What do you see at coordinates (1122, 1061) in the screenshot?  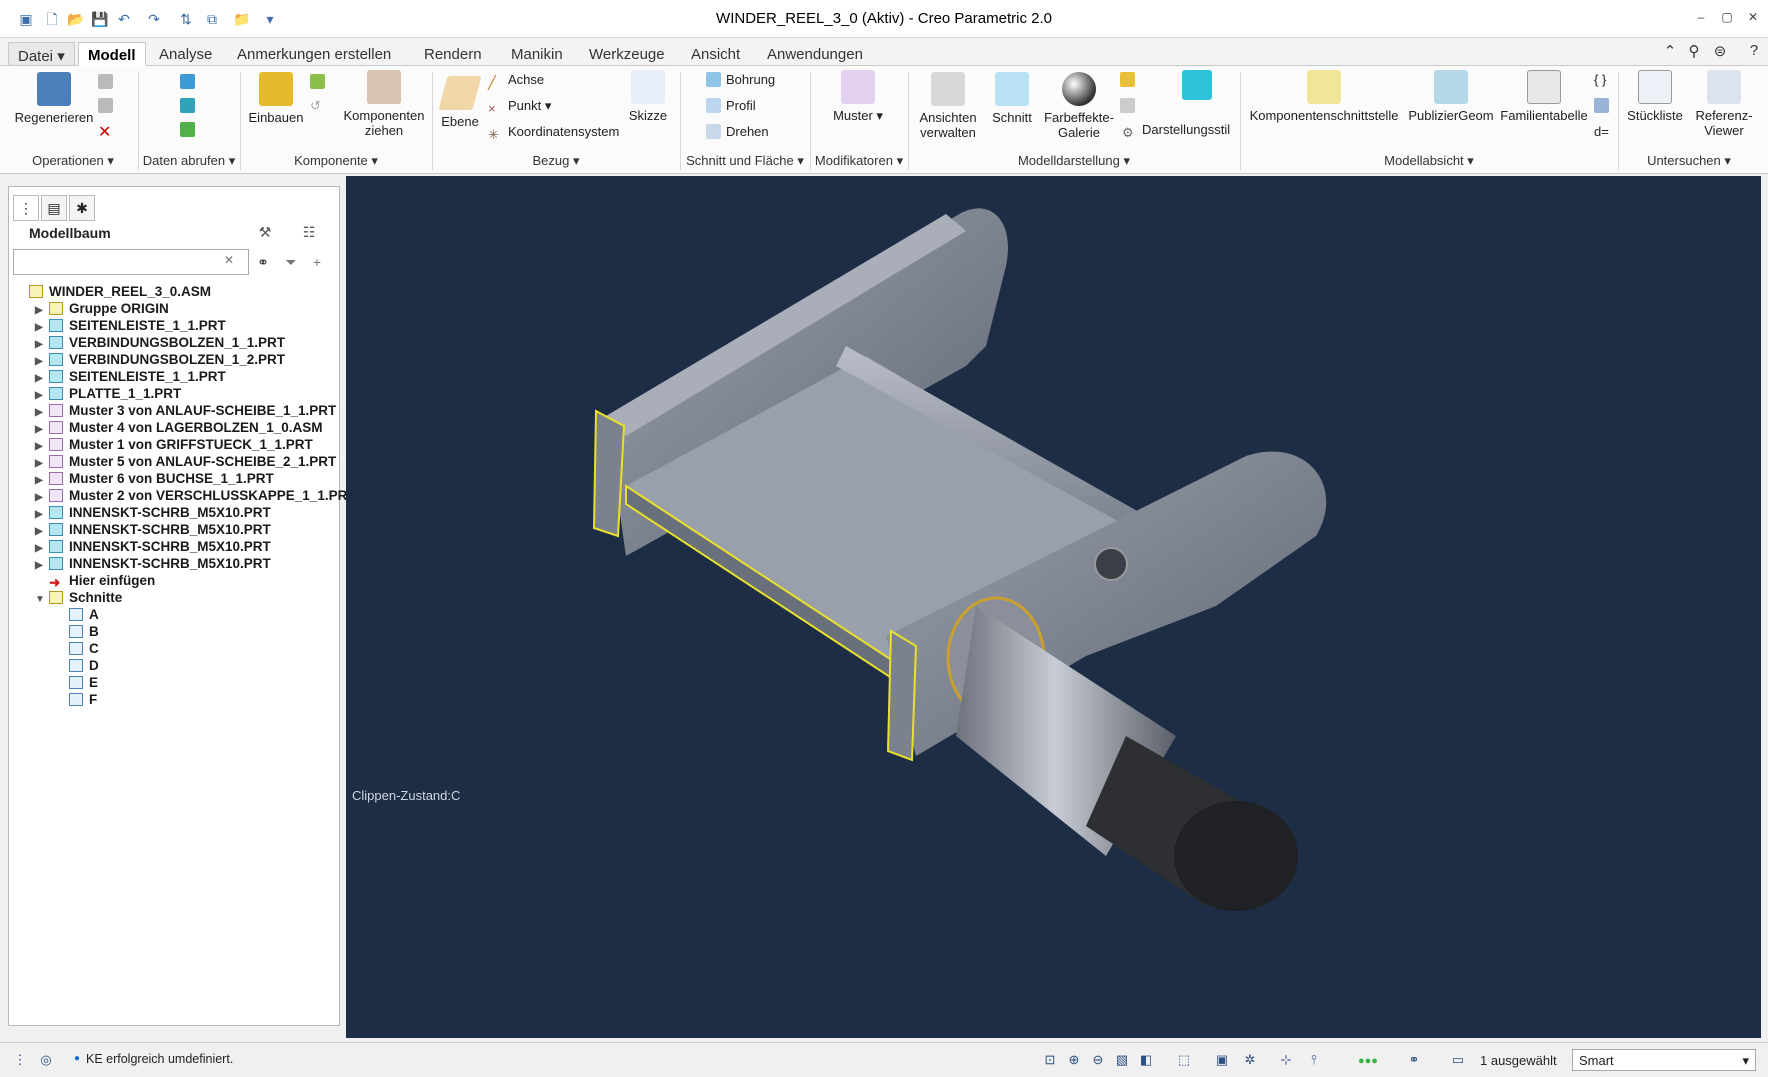 I see `repaint-icon: ▧` at bounding box center [1122, 1061].